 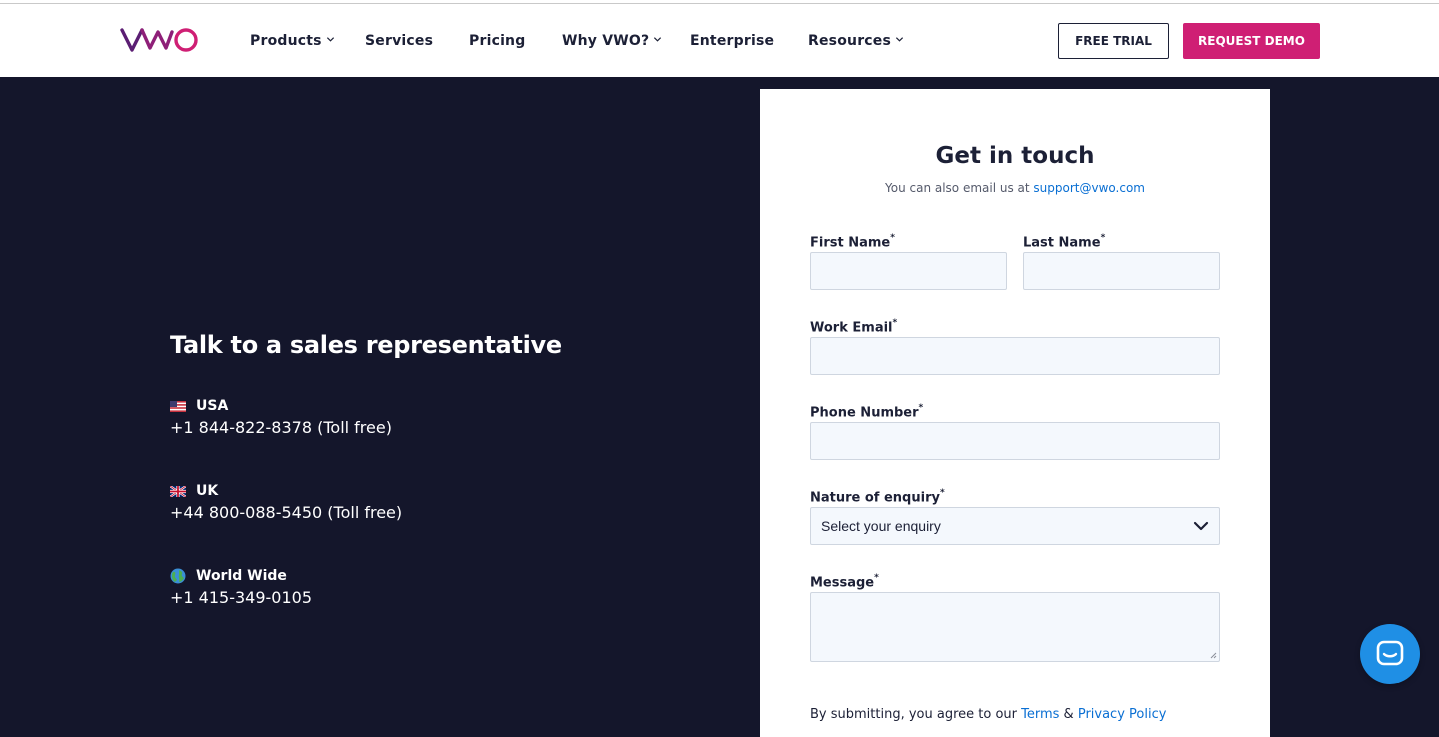 I want to click on form-subtitle-text: You can also email us at, so click(x=959, y=188).